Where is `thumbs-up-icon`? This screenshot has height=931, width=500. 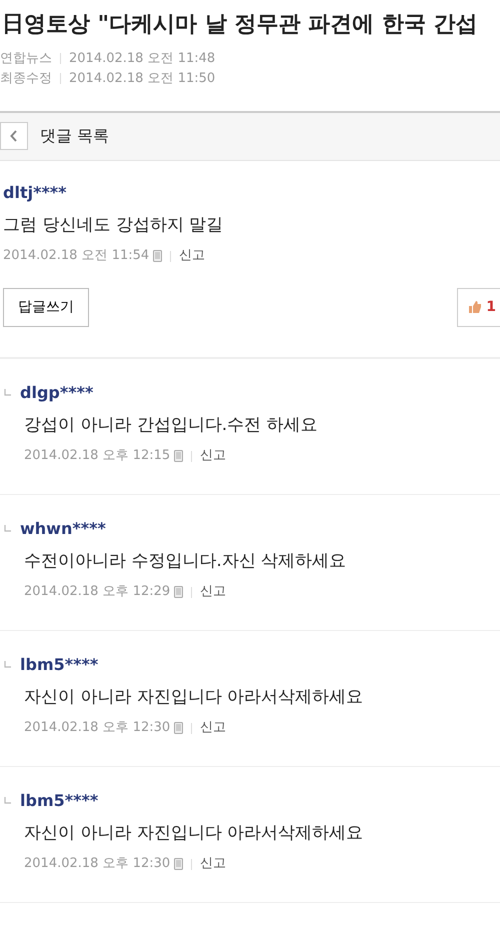 thumbs-up-icon is located at coordinates (475, 307).